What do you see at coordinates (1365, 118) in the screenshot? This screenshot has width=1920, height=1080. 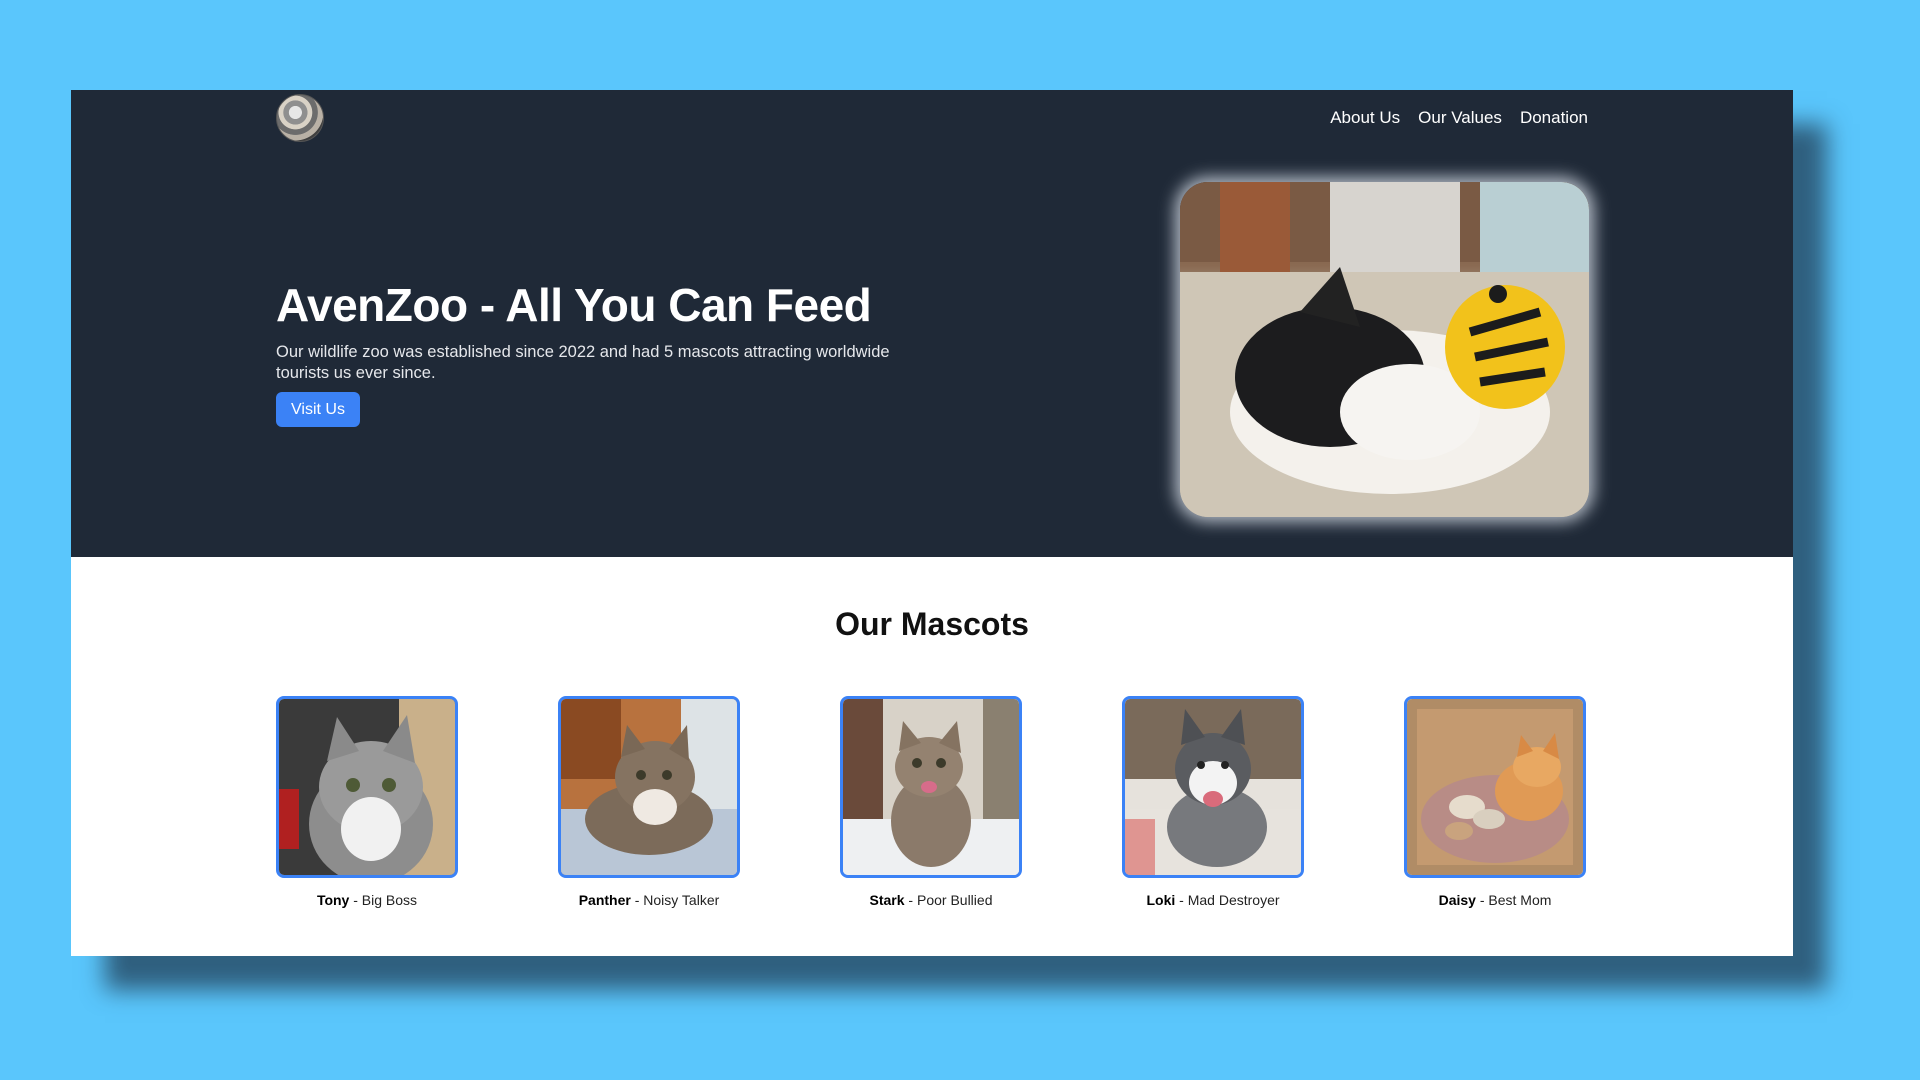 I see `nav-about-us-link: About Us` at bounding box center [1365, 118].